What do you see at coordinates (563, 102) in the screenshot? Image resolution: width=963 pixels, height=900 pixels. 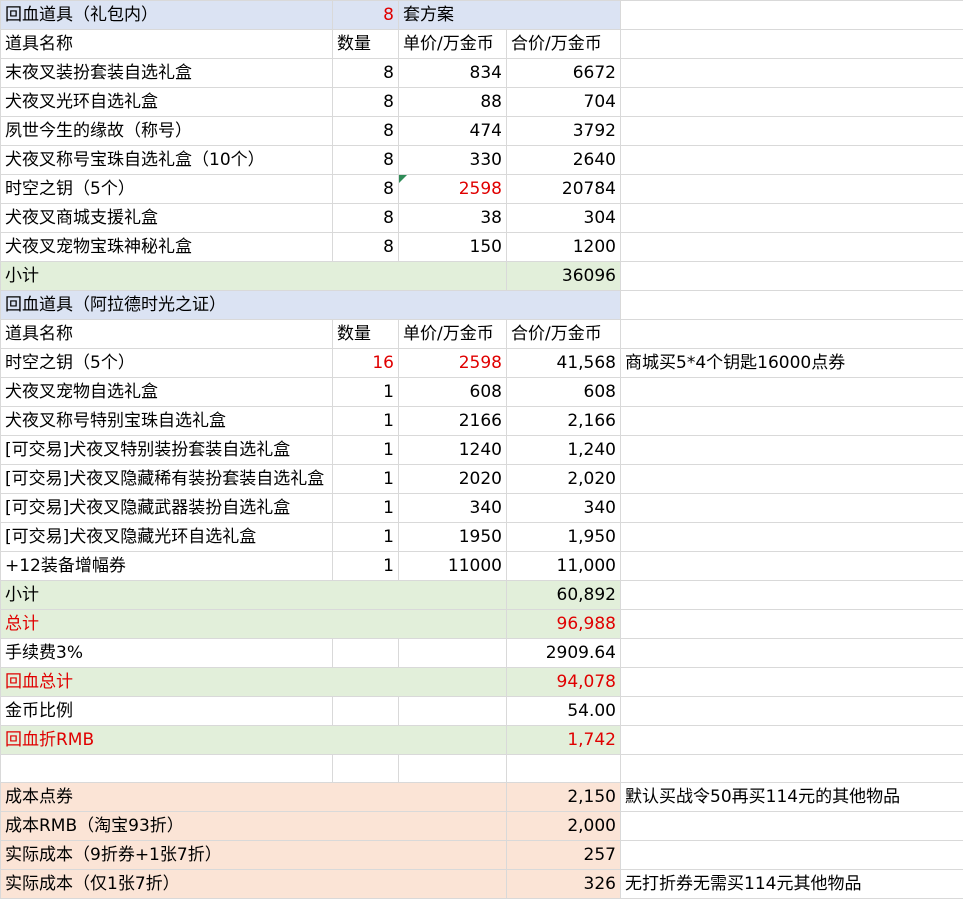 I see `item-total-price: 704` at bounding box center [563, 102].